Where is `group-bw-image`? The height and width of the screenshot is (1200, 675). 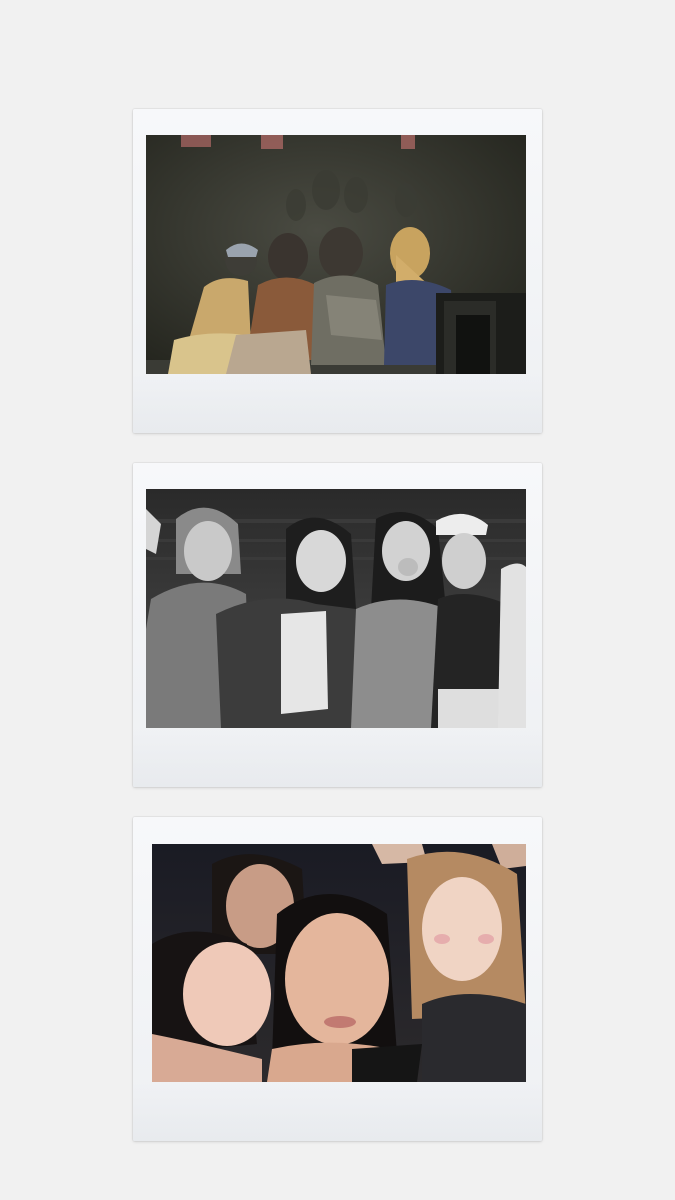
group-bw-image is located at coordinates (336, 608).